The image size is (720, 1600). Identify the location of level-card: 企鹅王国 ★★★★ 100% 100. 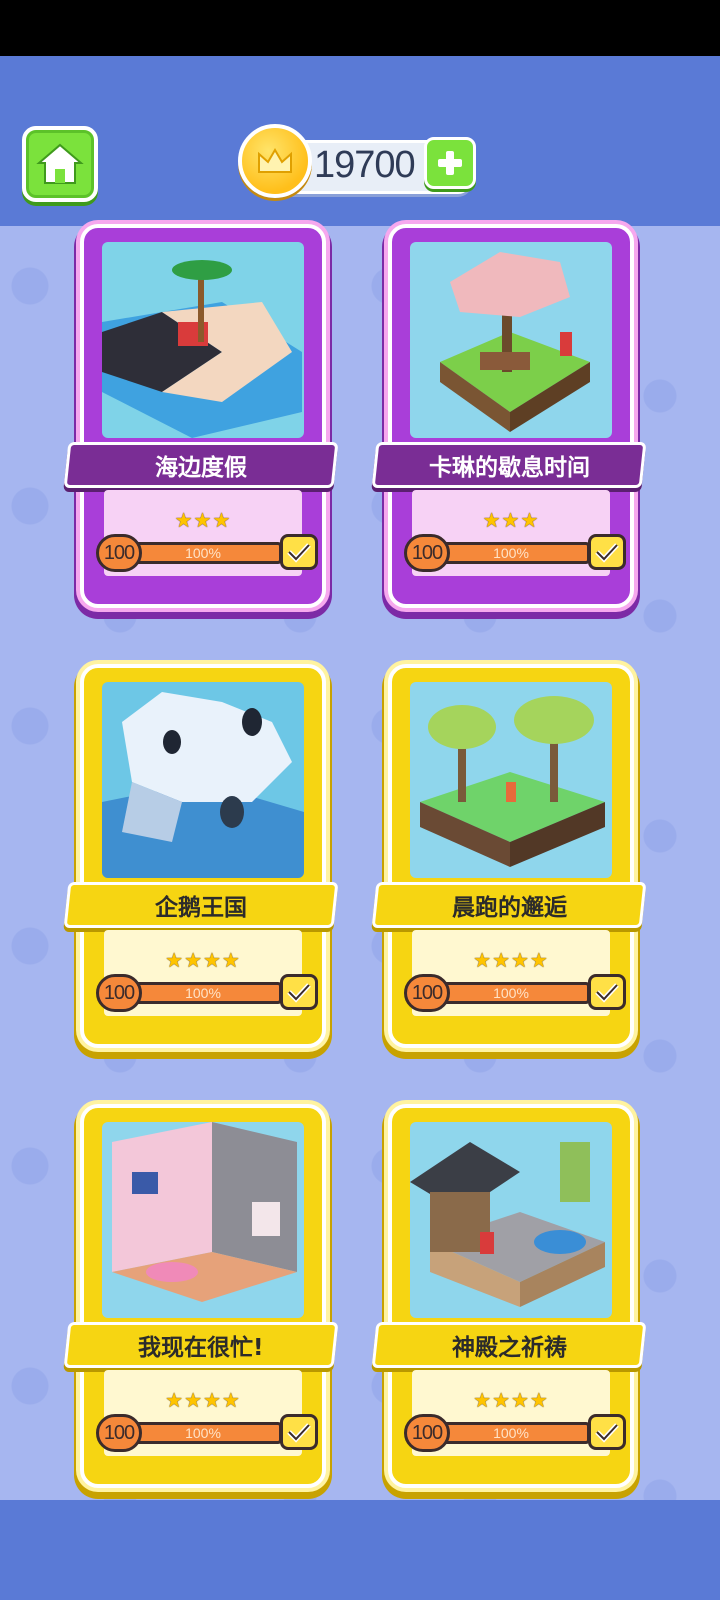
(201, 856).